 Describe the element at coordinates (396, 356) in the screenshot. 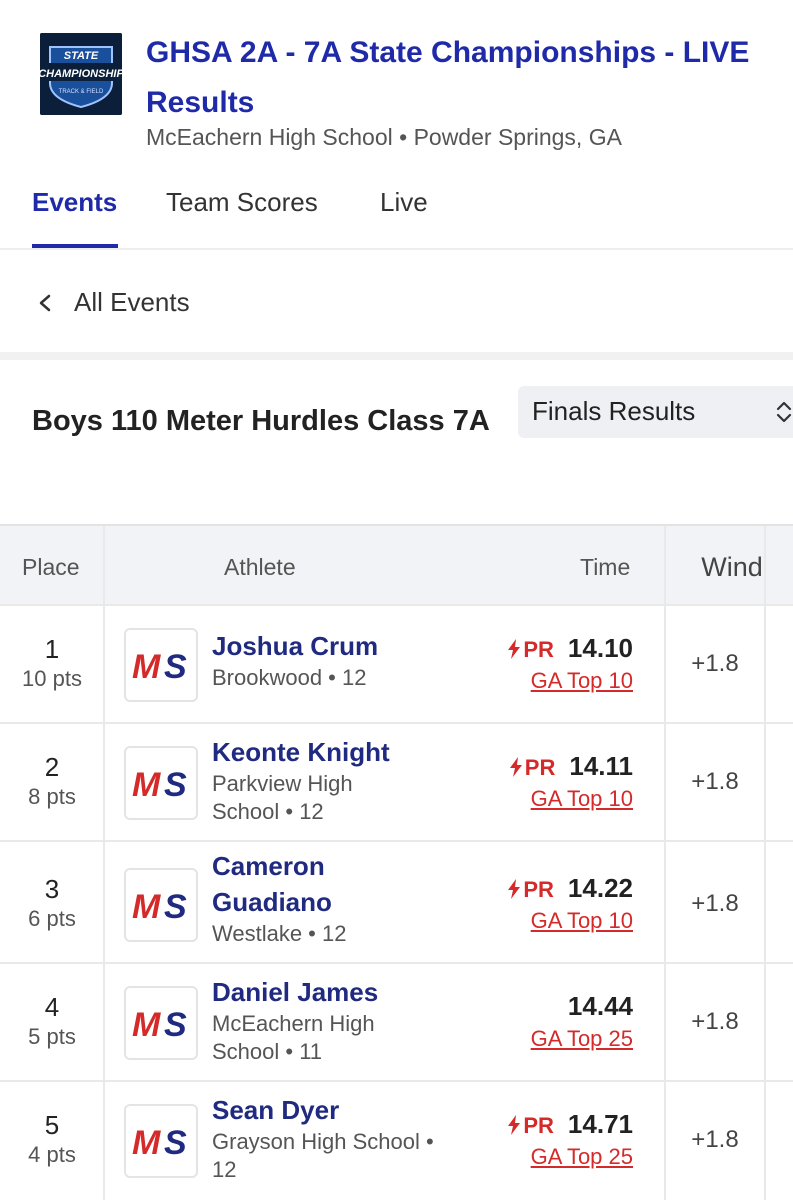

I see `section-divider` at that location.